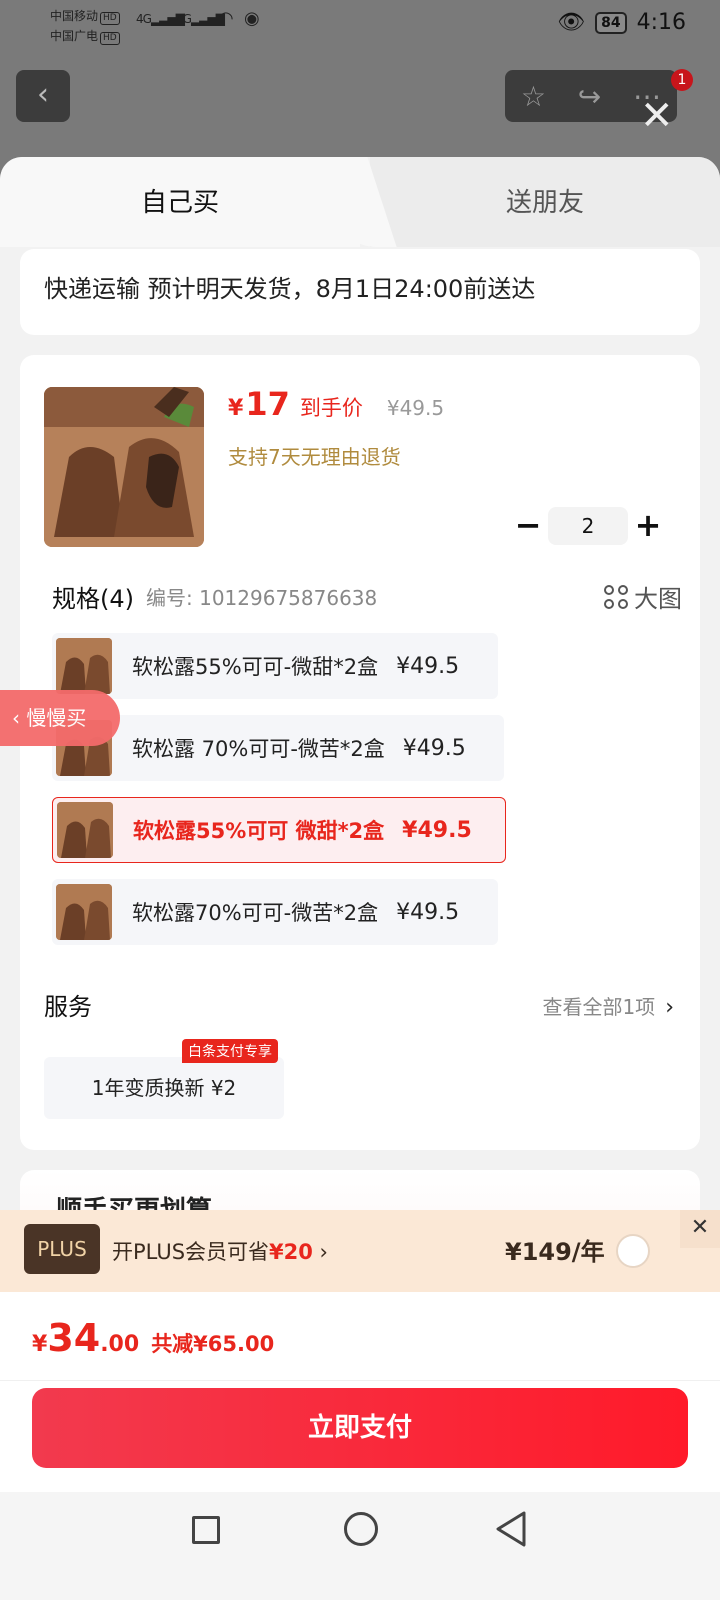 The width and height of the screenshot is (720, 1600). What do you see at coordinates (314, 457) in the screenshot?
I see `return-policy: 支持7天无理由退货` at bounding box center [314, 457].